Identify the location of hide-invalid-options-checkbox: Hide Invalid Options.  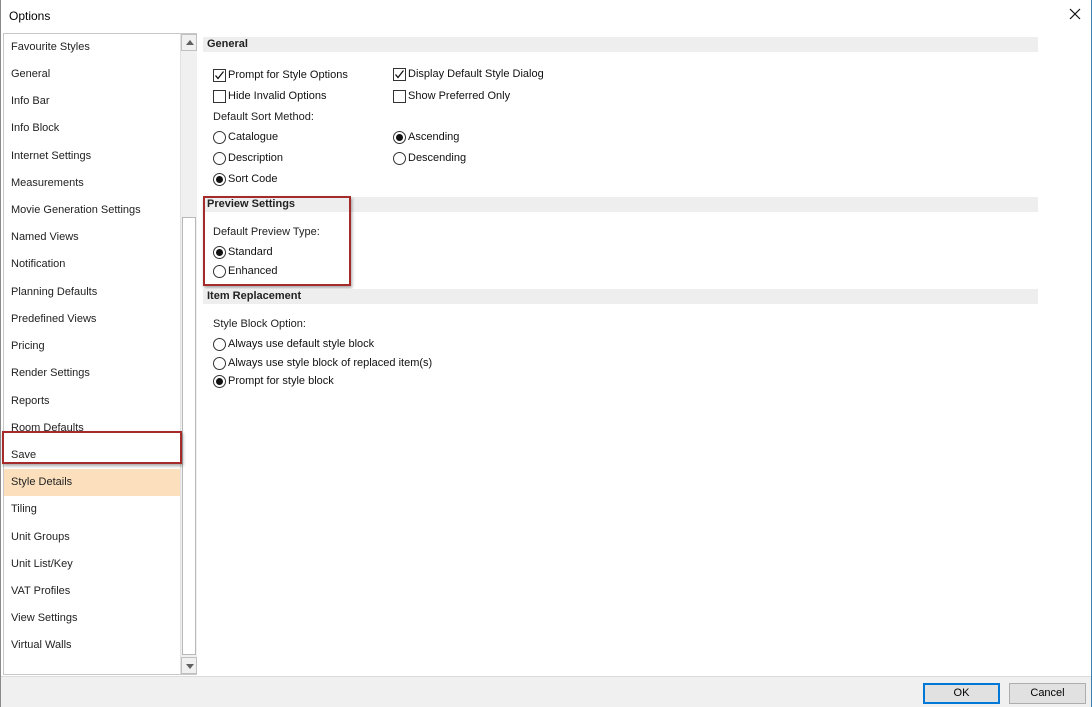
(269, 96).